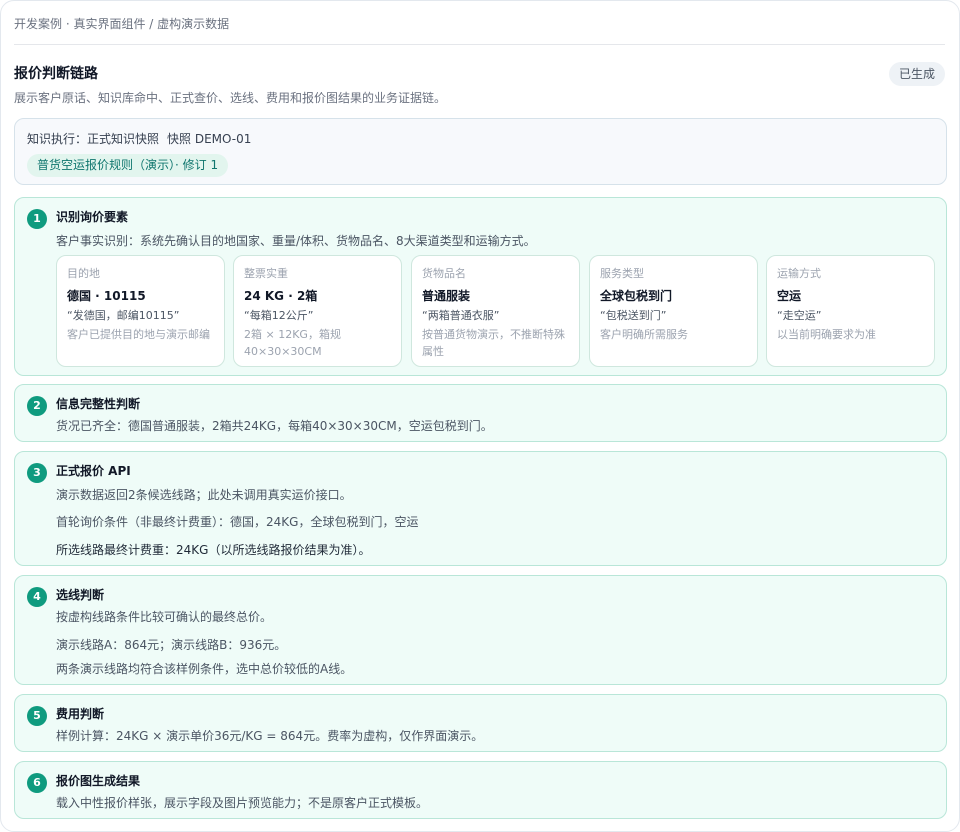 The width and height of the screenshot is (960, 832). Describe the element at coordinates (93, 471) in the screenshot. I see `step-title: 正式报价 API` at that location.